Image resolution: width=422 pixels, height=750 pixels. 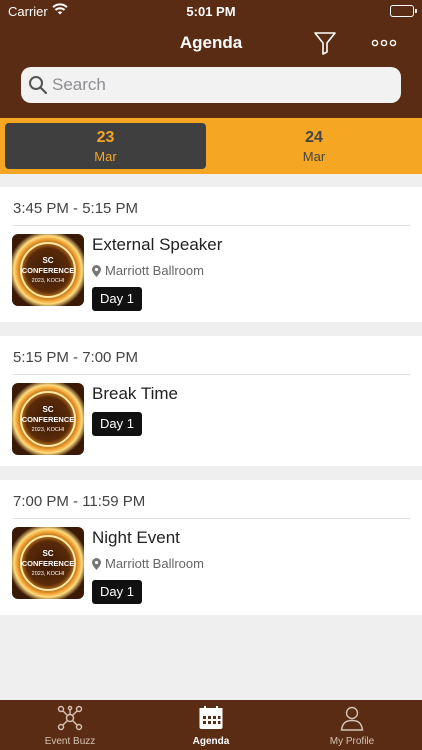 I want to click on tab-label: Event Buzz, so click(x=70, y=741).